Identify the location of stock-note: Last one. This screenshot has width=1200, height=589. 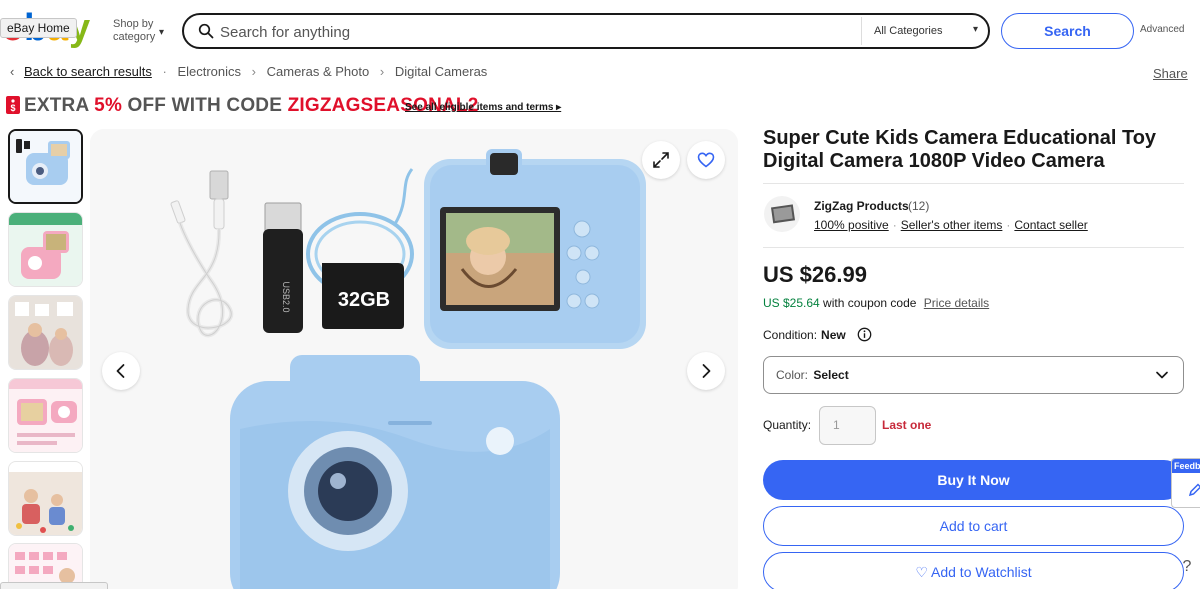
(907, 425).